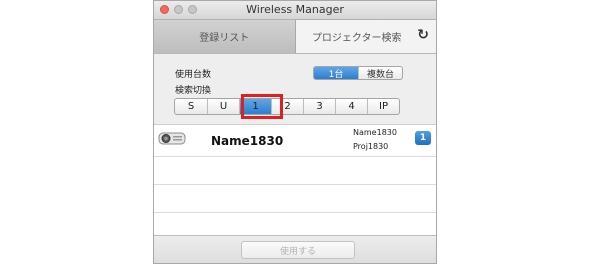  Describe the element at coordinates (193, 75) in the screenshot. I see `usage-count-label: 使用台数` at that location.